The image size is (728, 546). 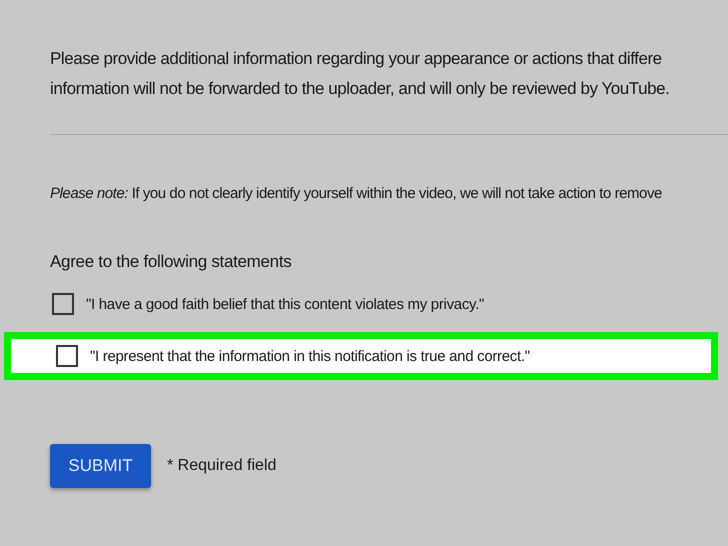 What do you see at coordinates (171, 262) in the screenshot?
I see `statements-heading: Agree to the following statements` at bounding box center [171, 262].